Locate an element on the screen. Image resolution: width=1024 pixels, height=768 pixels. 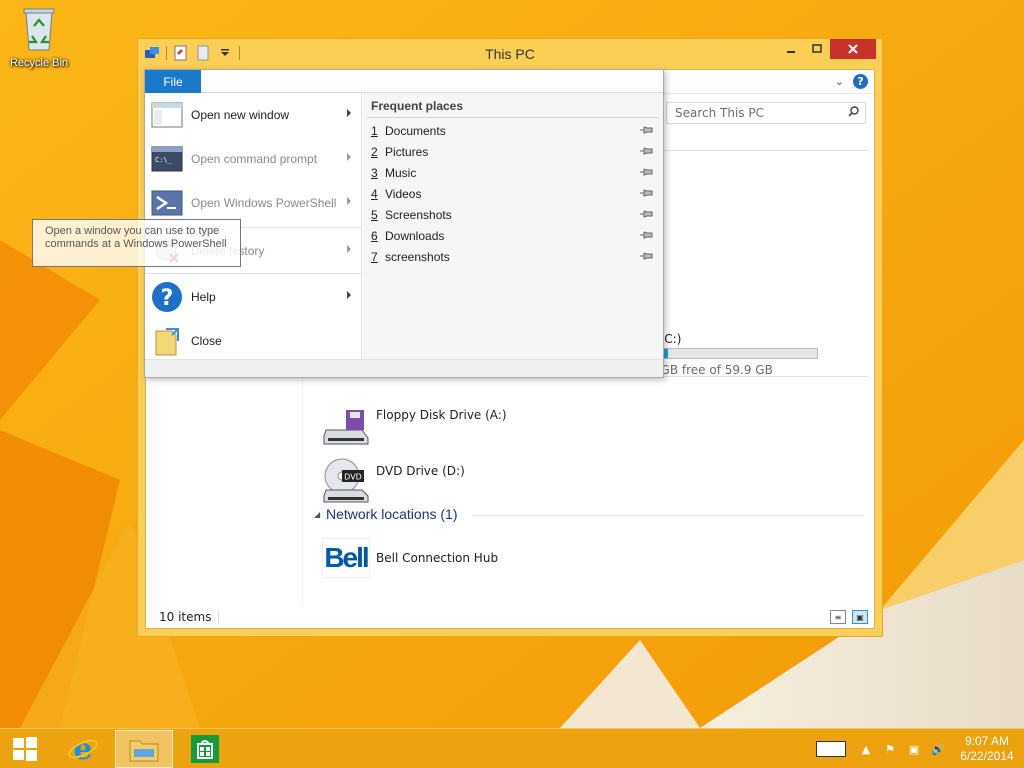
show-hidden-icons-icon: ▲ is located at coordinates (866, 749).